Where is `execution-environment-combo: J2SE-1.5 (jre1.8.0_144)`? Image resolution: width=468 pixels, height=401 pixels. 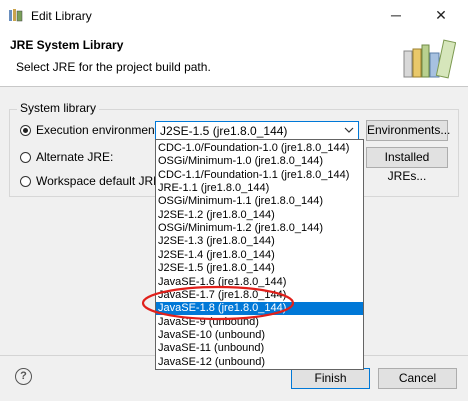
execution-environment-combo: J2SE-1.5 (jre1.8.0_144) is located at coordinates (257, 130).